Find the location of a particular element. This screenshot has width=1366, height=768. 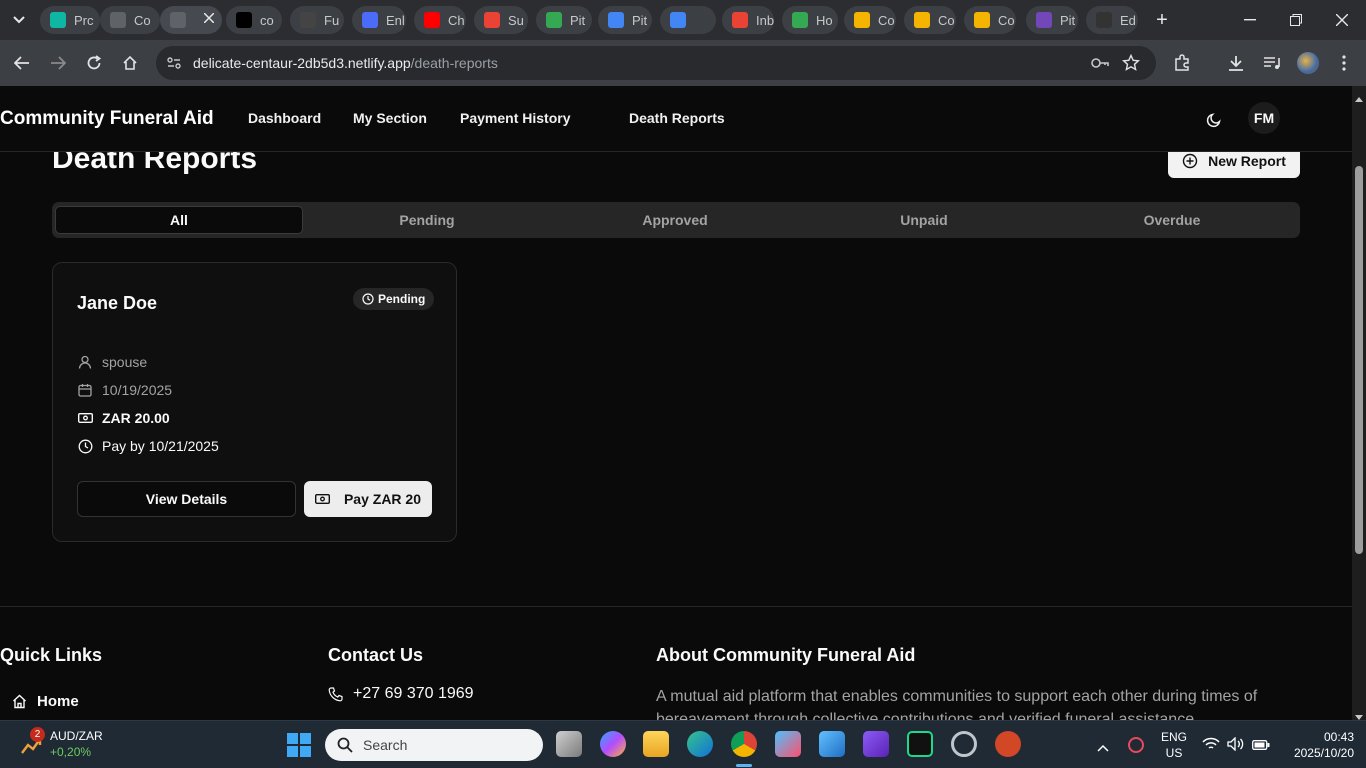

app-ring-icon is located at coordinates (964, 744).